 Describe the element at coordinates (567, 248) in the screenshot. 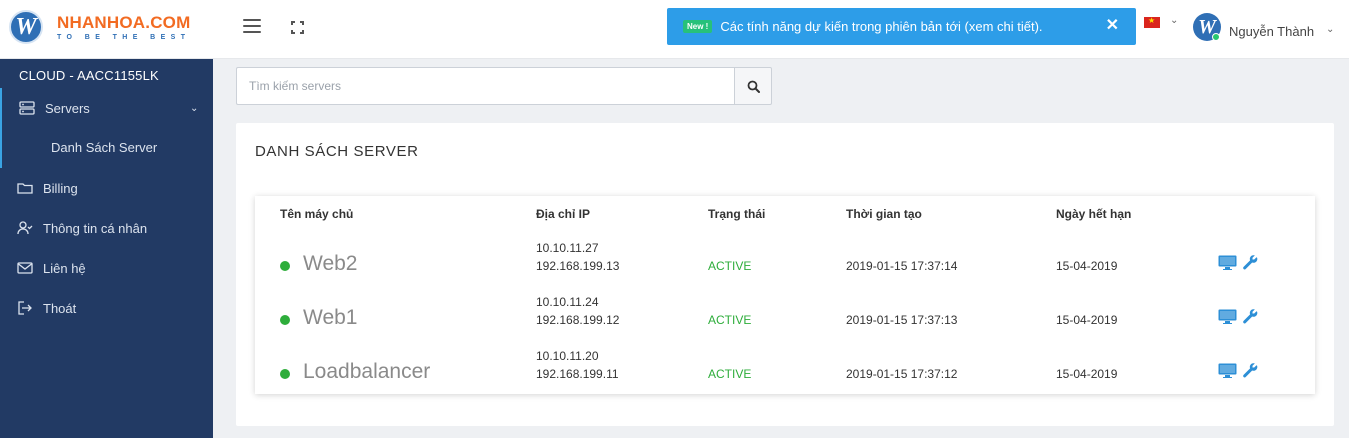

I see `ip-public: 10.10.11.27` at that location.